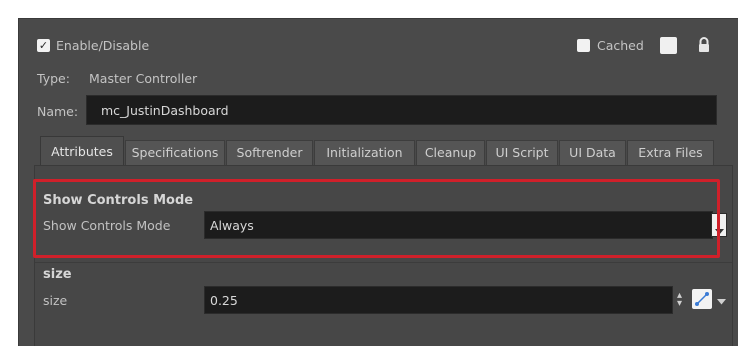 The height and width of the screenshot is (346, 738). What do you see at coordinates (592, 152) in the screenshot?
I see `tab-ui-data: UI Data` at bounding box center [592, 152].